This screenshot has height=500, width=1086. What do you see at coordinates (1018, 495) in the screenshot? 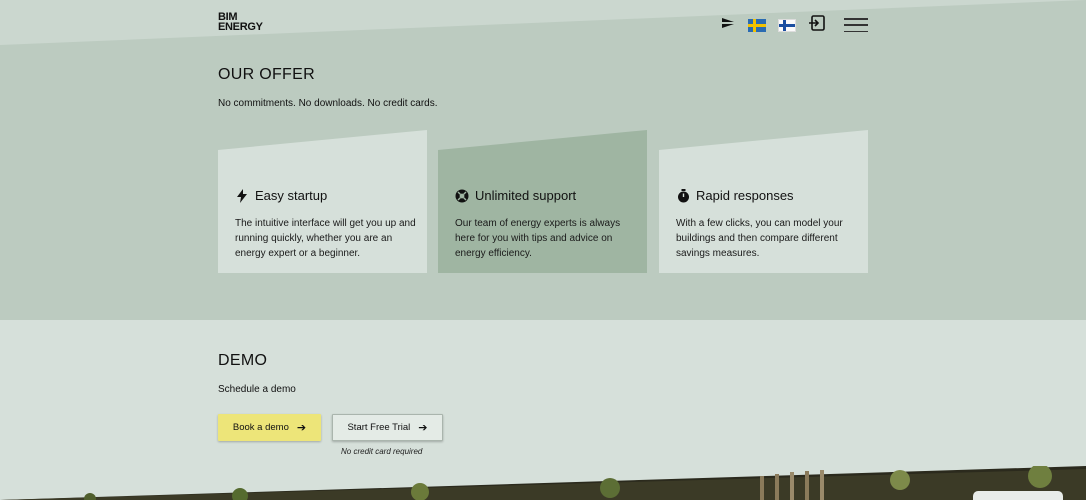
I see `chat-widget-tab` at bounding box center [1018, 495].